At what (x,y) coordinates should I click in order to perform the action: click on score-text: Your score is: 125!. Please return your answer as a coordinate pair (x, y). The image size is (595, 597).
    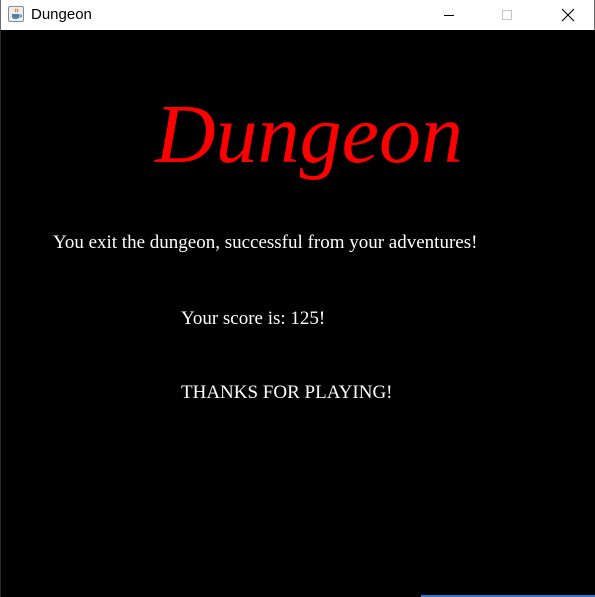
    Looking at the image, I should click on (253, 318).